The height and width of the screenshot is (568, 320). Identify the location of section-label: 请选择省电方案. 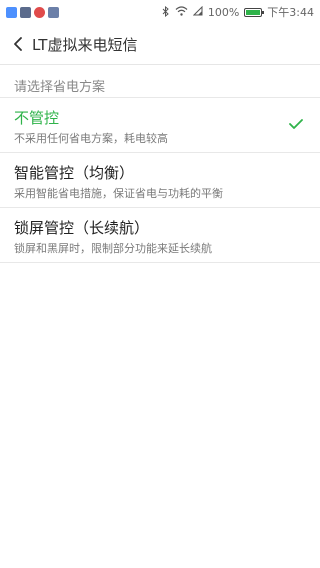
(60, 87).